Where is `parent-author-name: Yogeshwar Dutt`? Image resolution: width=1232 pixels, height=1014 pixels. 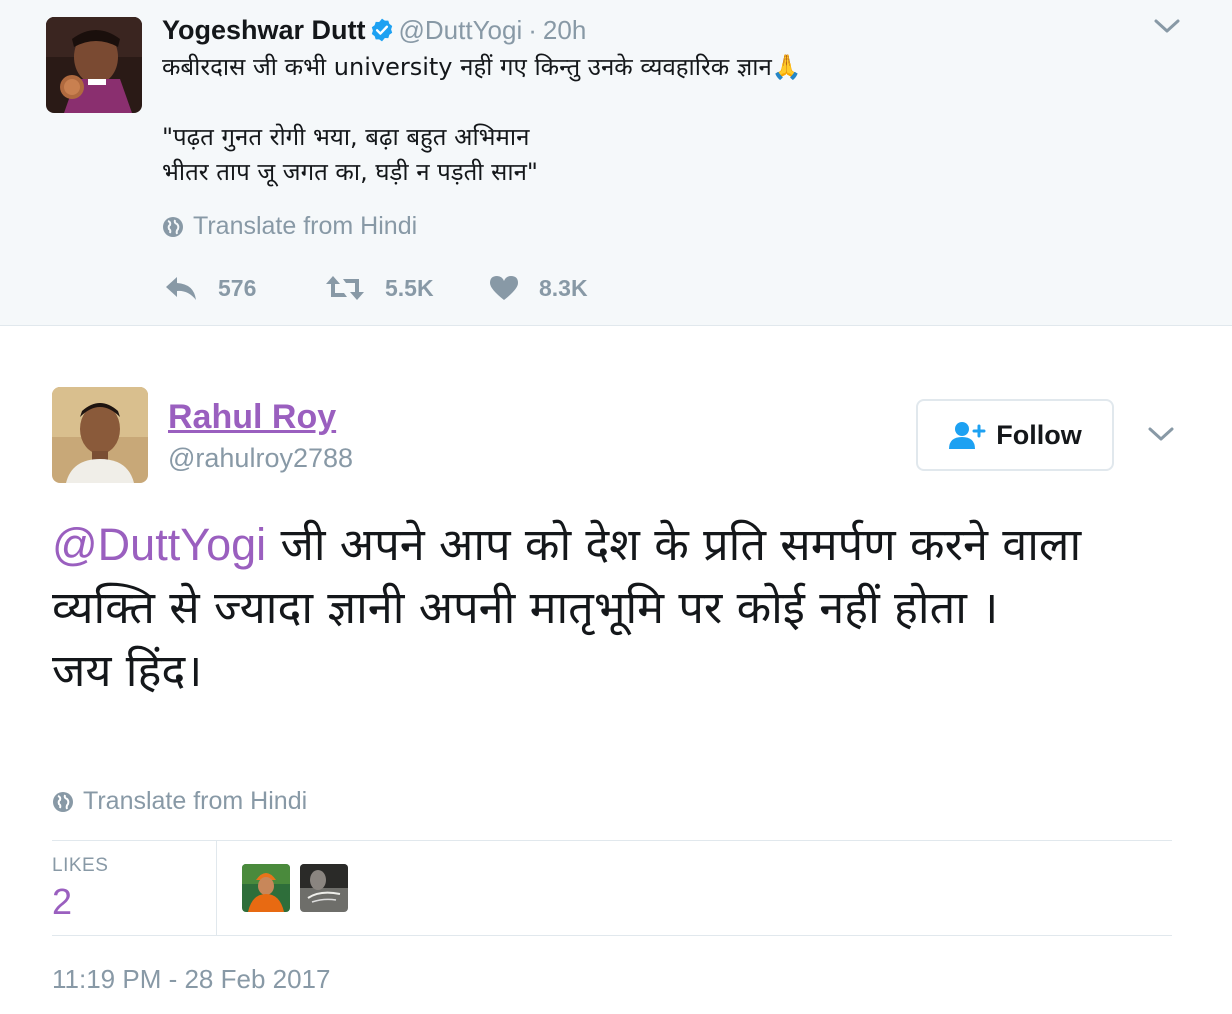 parent-author-name: Yogeshwar Dutt is located at coordinates (264, 30).